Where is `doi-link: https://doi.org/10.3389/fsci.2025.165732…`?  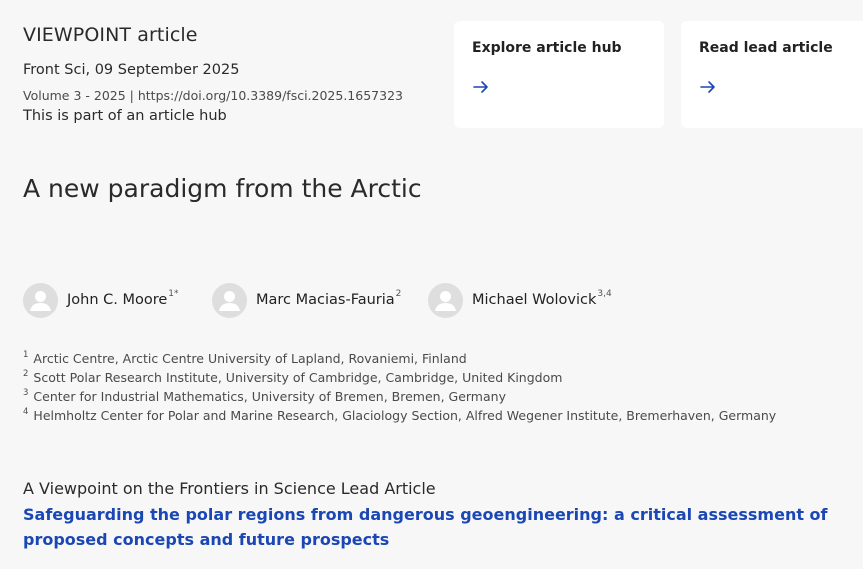 doi-link: https://doi.org/10.3389/fsci.2025.165732… is located at coordinates (270, 95).